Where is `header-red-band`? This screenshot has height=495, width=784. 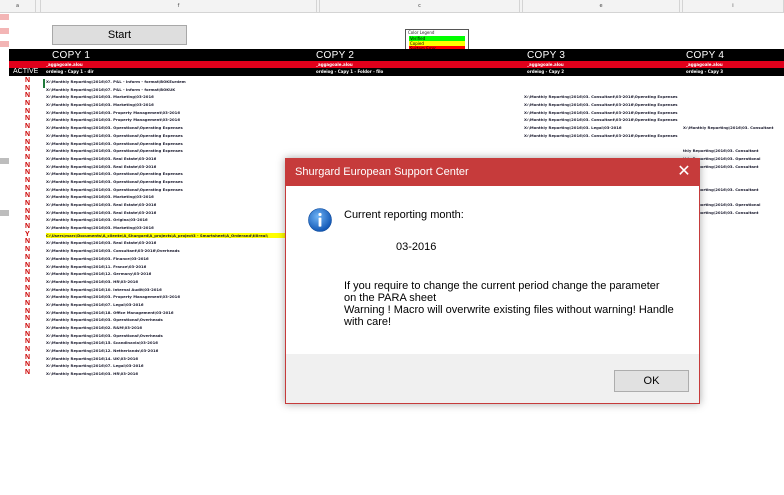 header-red-band is located at coordinates (396, 64).